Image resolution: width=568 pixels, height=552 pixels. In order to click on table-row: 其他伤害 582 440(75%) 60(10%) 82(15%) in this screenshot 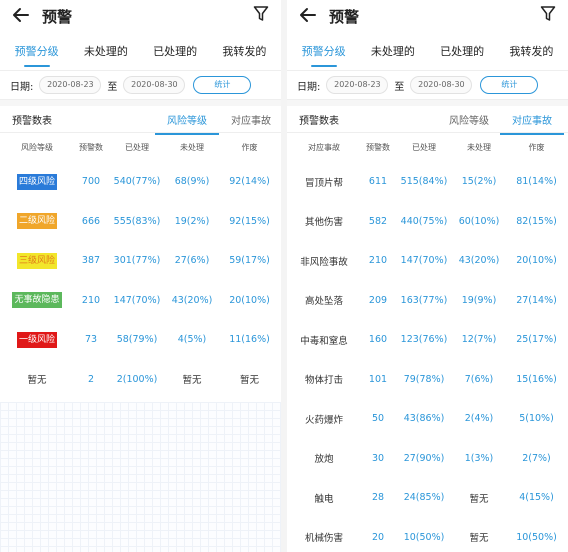, I will do `click(427, 222)`.